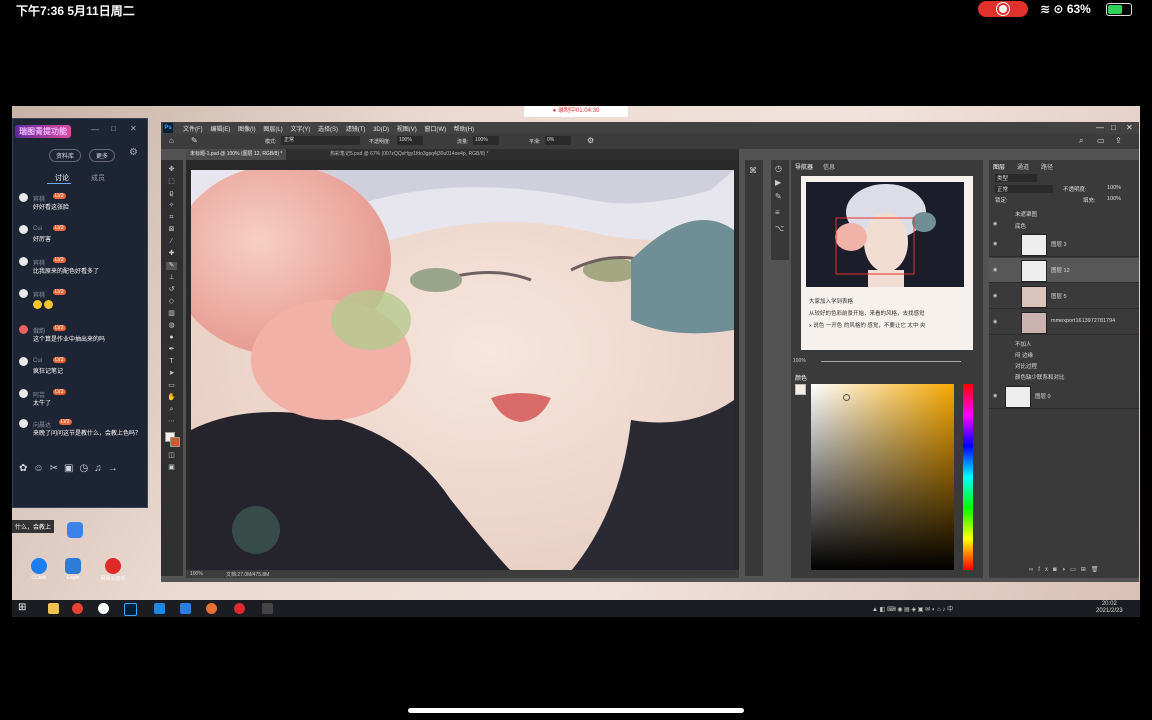  What do you see at coordinates (799, 361) in the screenshot?
I see `navigator-zoom: 100%` at bounding box center [799, 361].